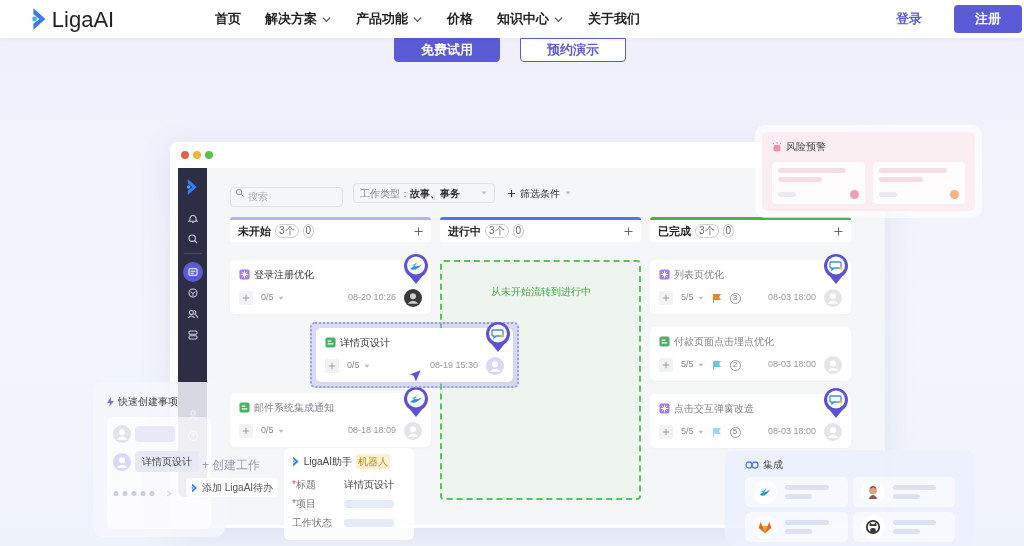 This screenshot has width=1024, height=546. Describe the element at coordinates (232, 487) in the screenshot. I see `add-todo-chip: 添加 LigaAI待办` at that location.